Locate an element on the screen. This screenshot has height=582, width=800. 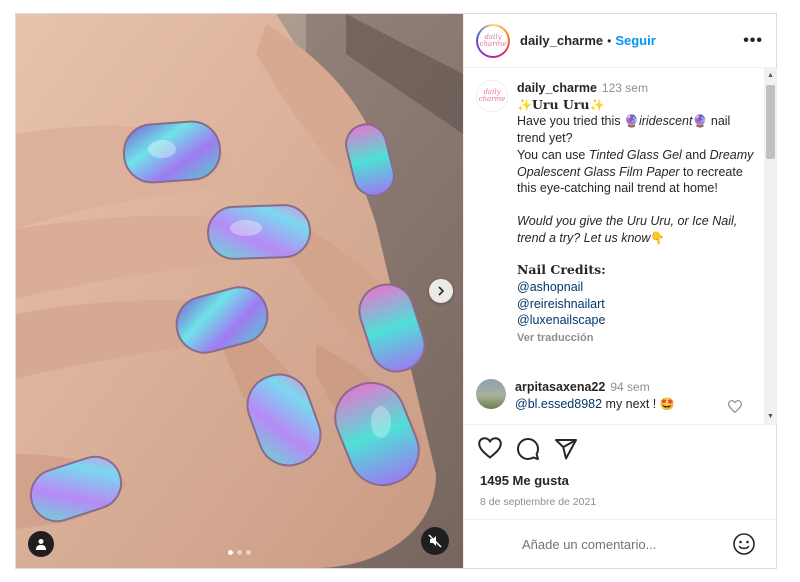
comment-input is located at coordinates (622, 544).